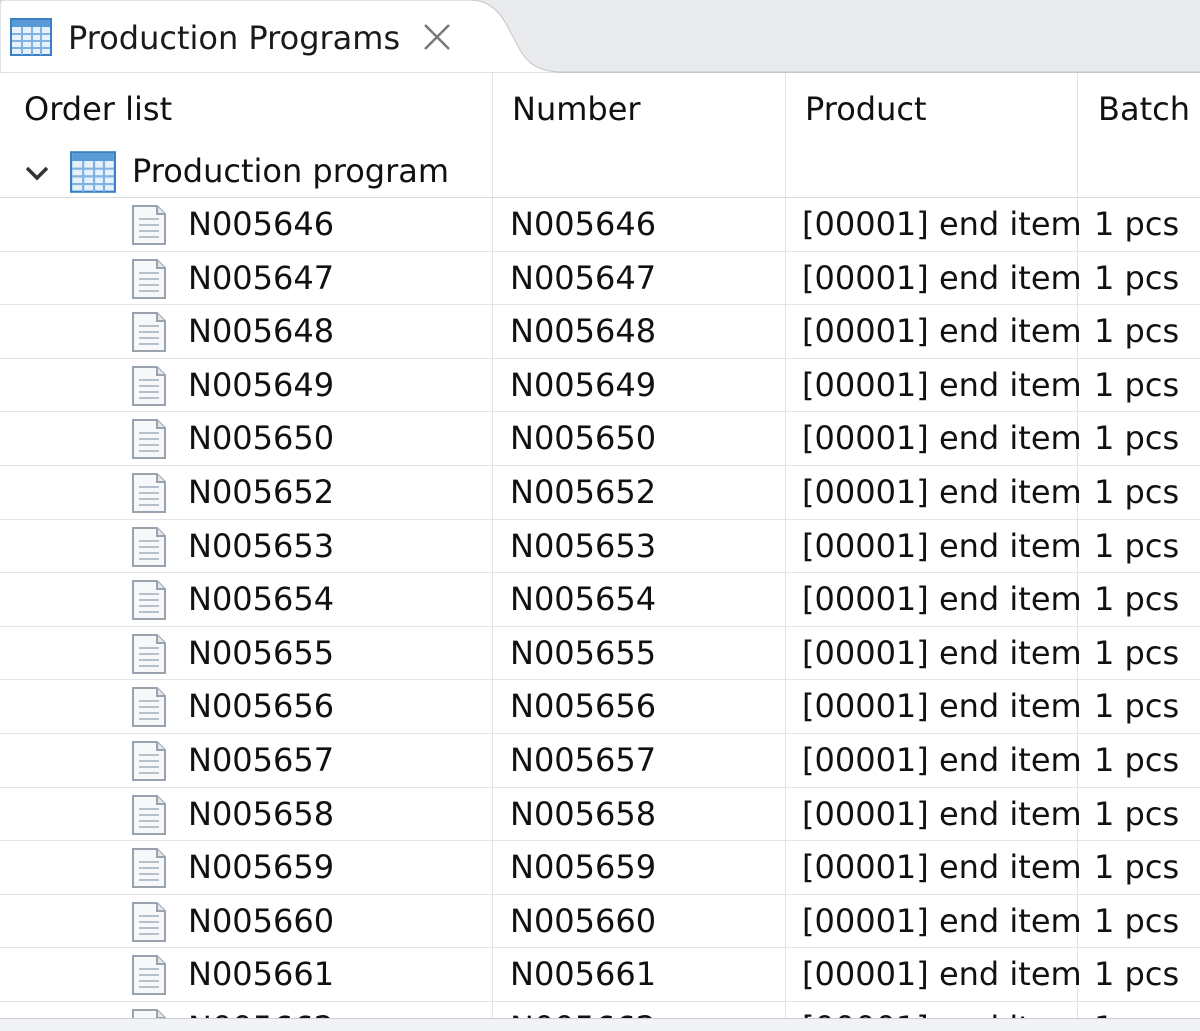  I want to click on cell-order: N005649, so click(261, 384).